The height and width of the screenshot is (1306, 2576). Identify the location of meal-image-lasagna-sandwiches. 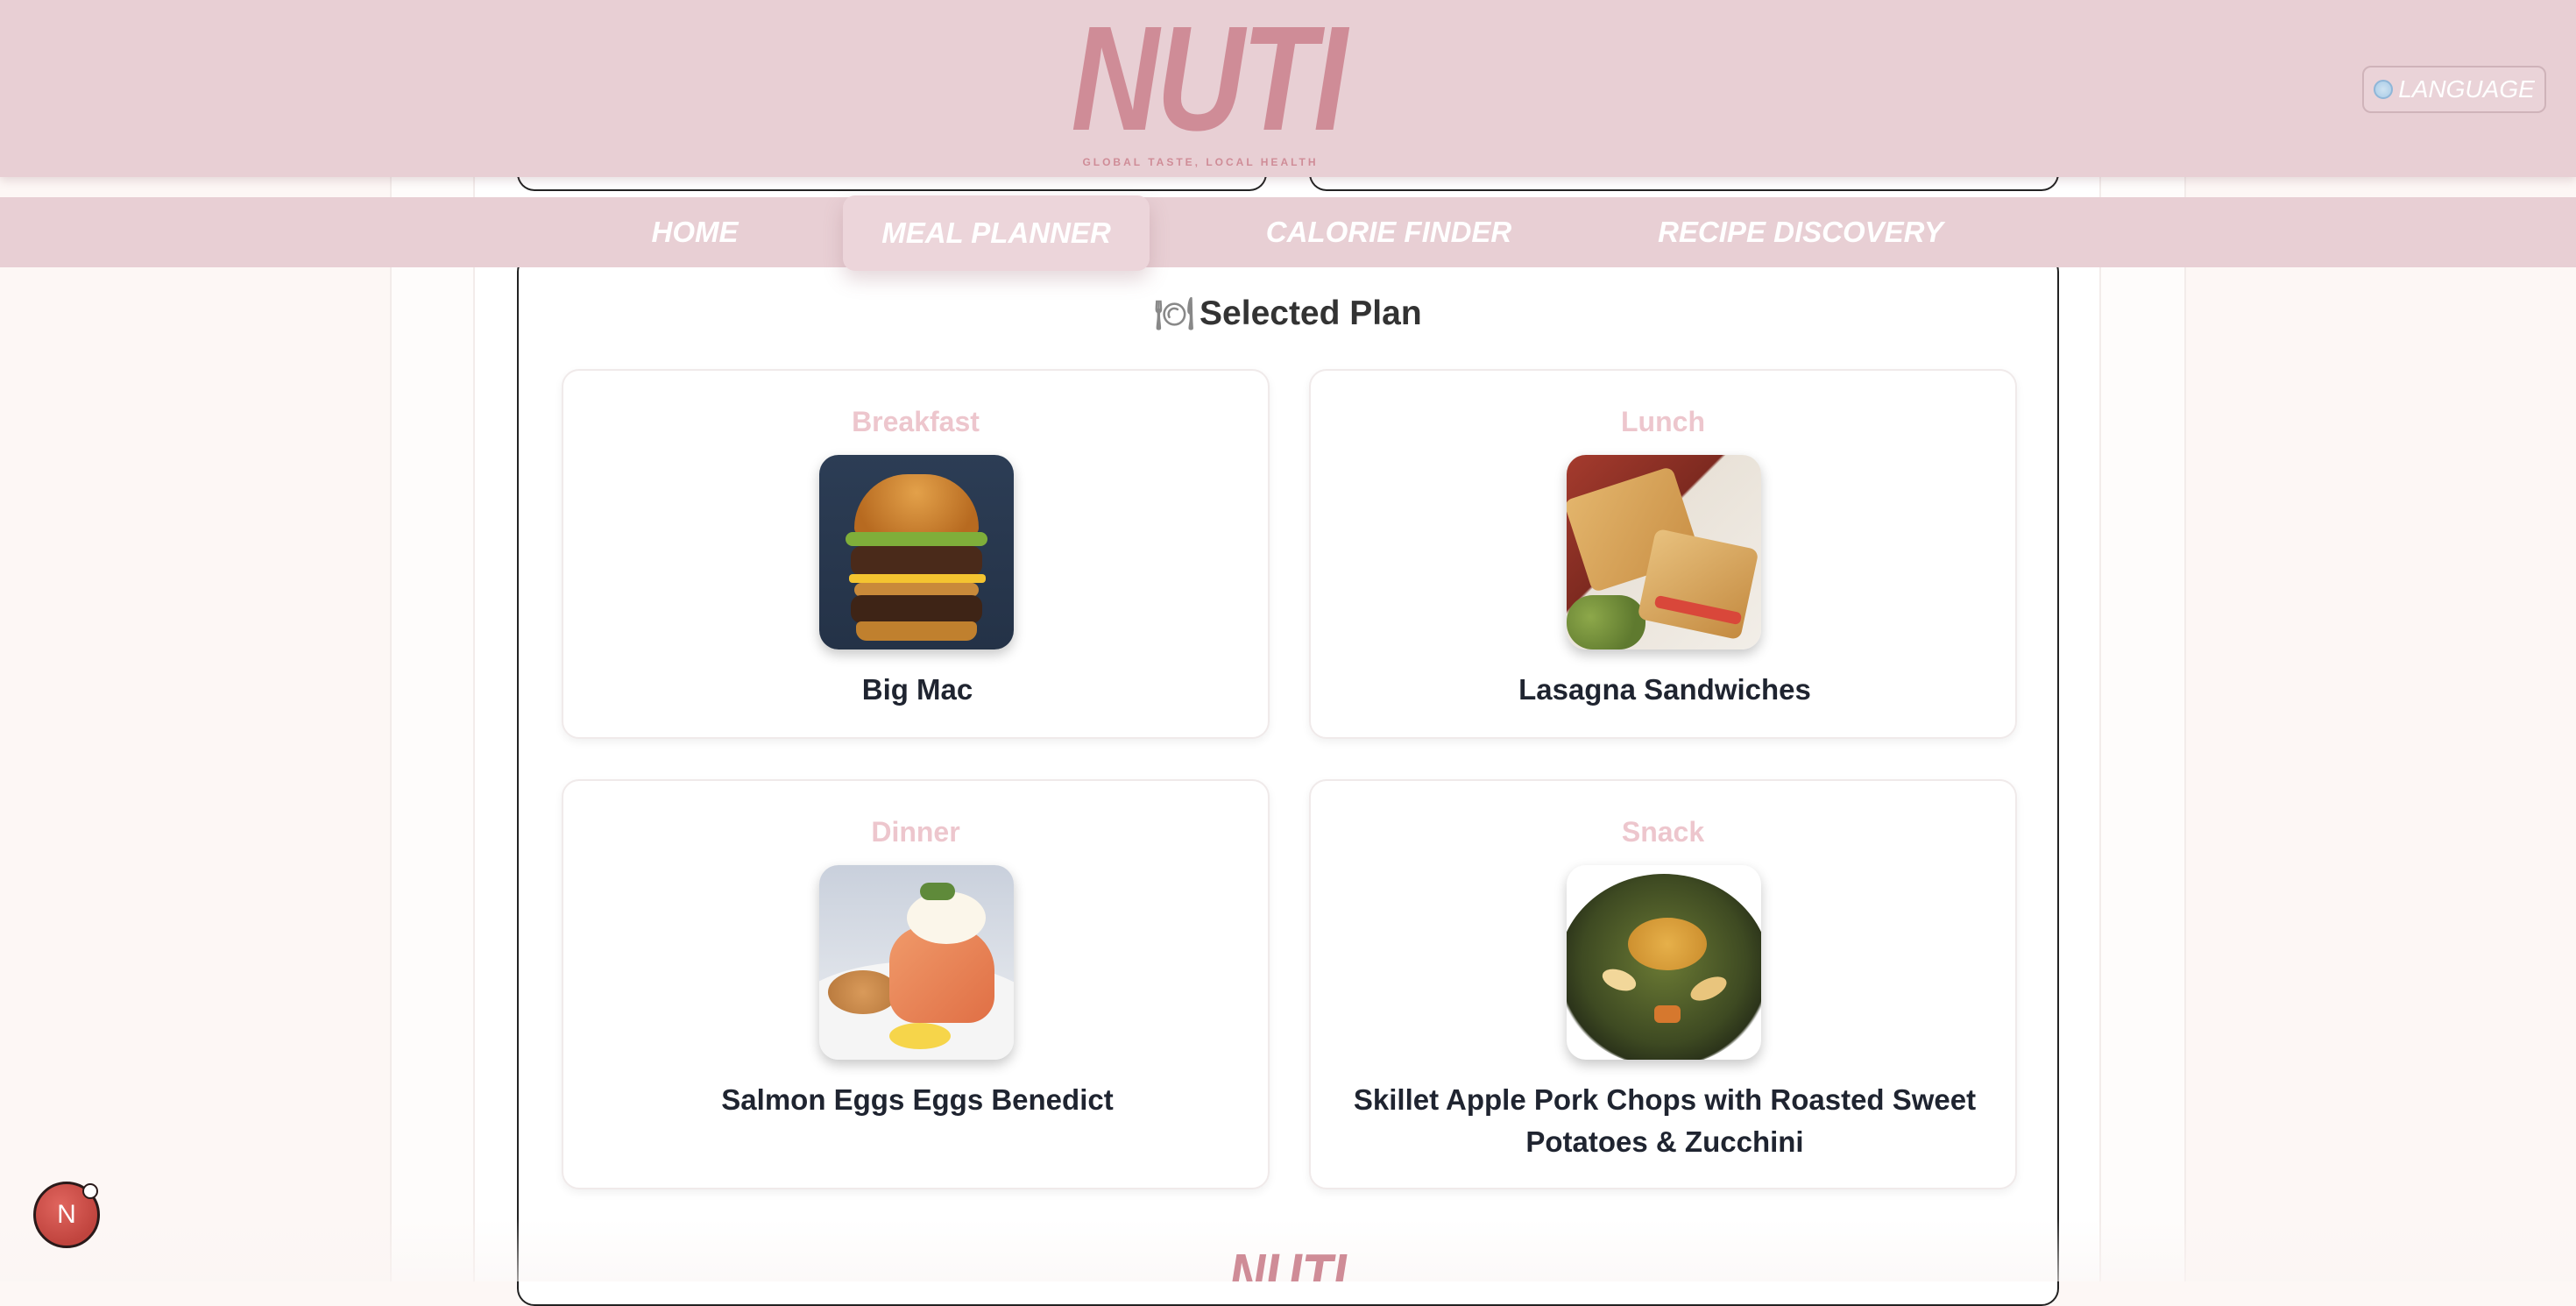
(1664, 552).